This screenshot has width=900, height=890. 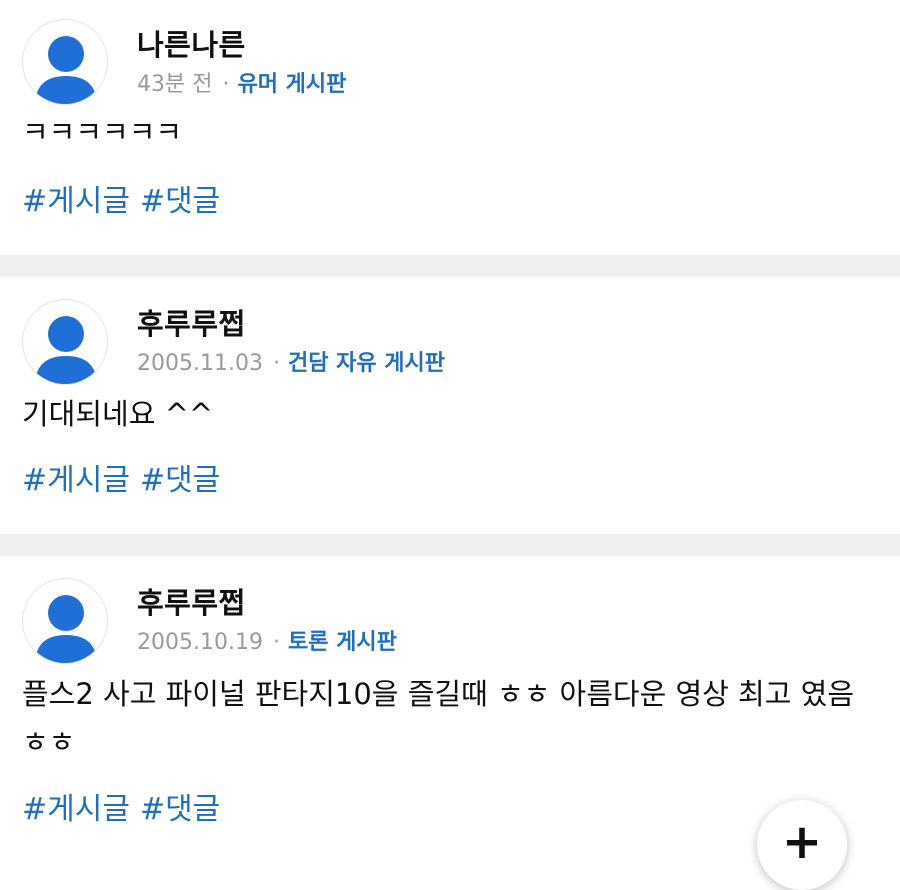 What do you see at coordinates (267, 640) in the screenshot?
I see `post-meta: 2005.10.19 · 토론 게시판` at bounding box center [267, 640].